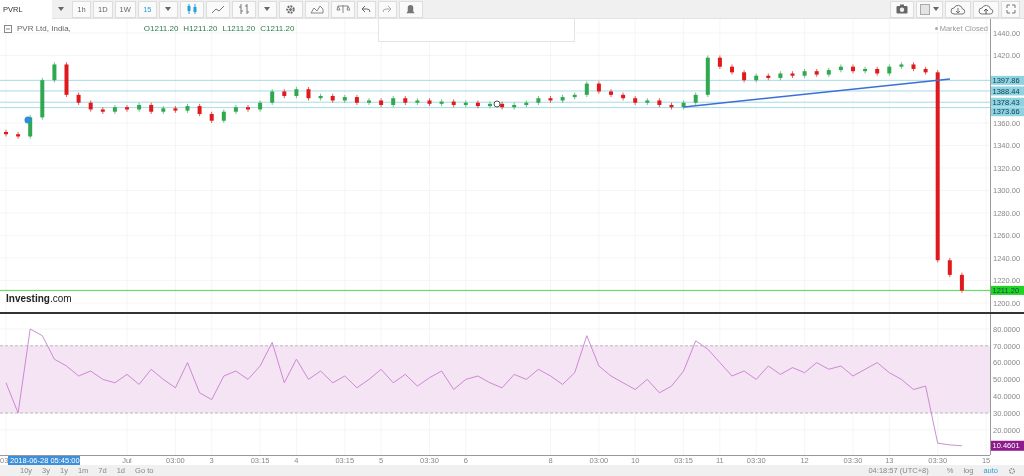 This screenshot has height=476, width=1024. Describe the element at coordinates (925, 9) in the screenshot. I see `color-swatch` at that location.